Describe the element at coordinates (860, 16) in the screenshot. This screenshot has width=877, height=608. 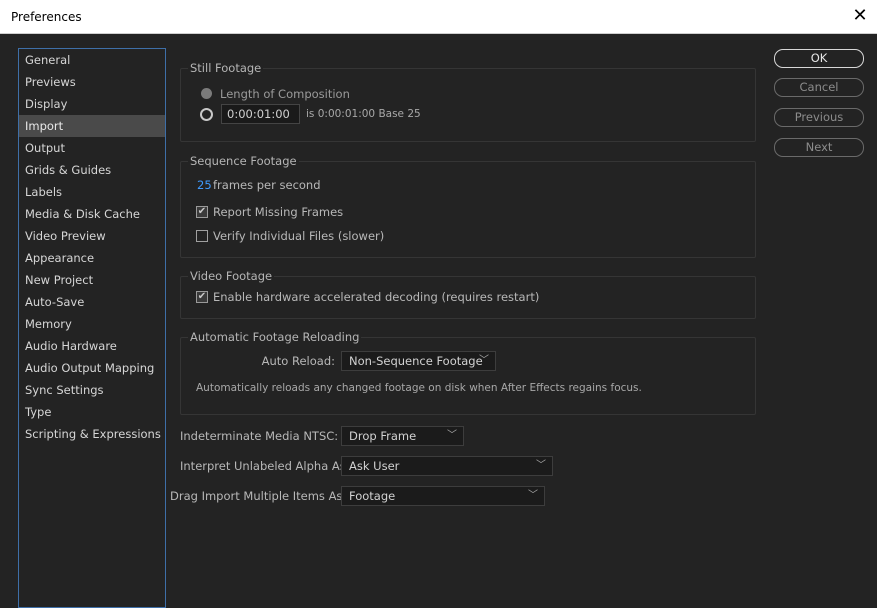
I see `close-icon: ✕` at that location.